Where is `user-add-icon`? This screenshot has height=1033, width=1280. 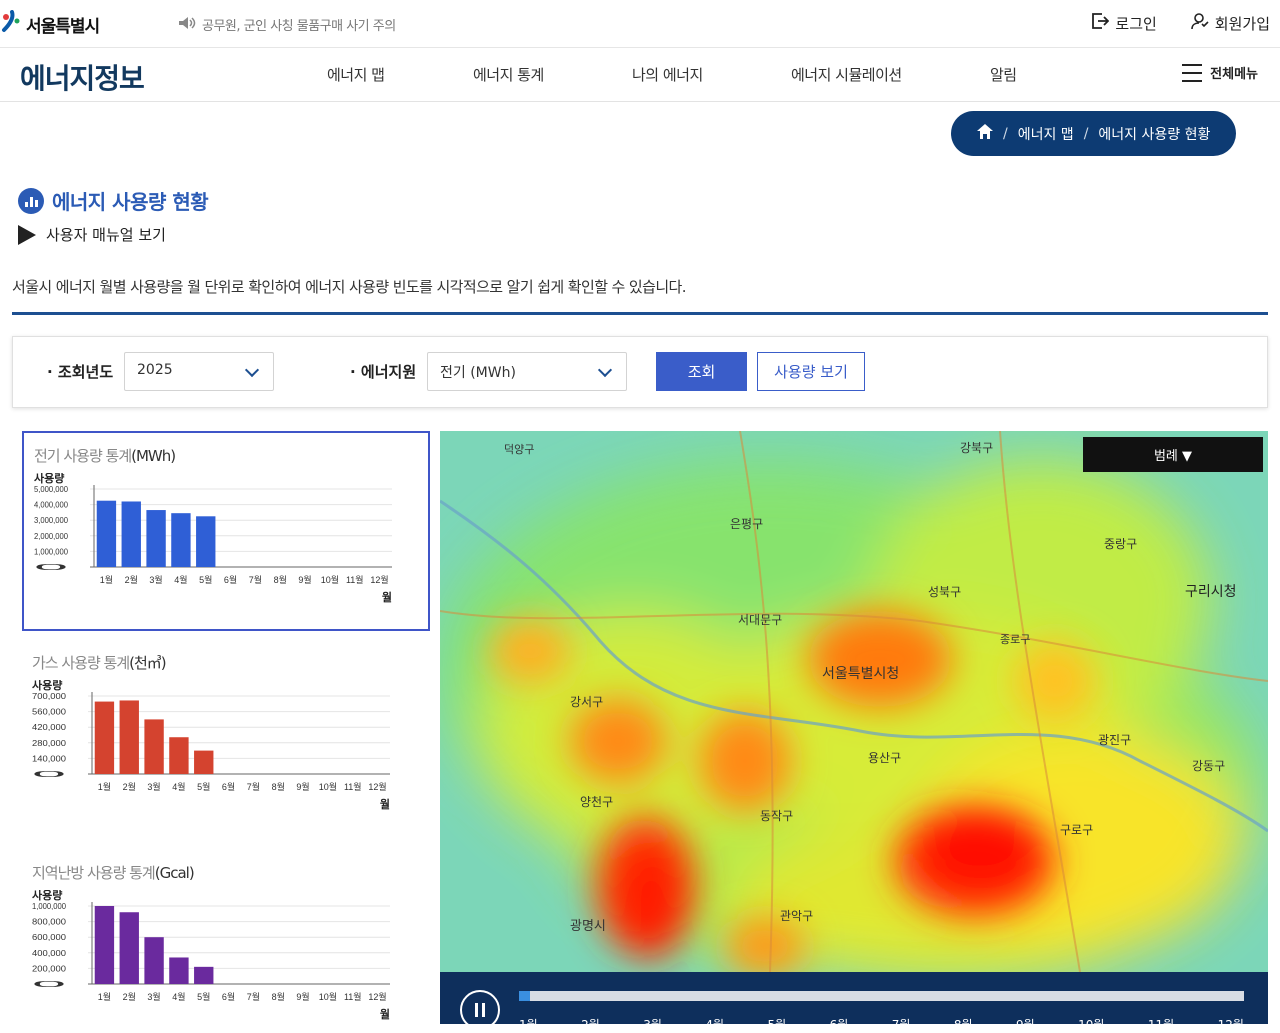
user-add-icon is located at coordinates (1199, 23).